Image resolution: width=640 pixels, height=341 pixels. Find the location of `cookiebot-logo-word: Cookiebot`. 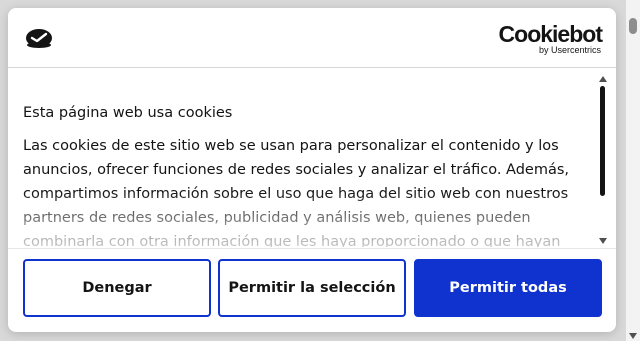

cookiebot-logo-word: Cookiebot is located at coordinates (550, 34).